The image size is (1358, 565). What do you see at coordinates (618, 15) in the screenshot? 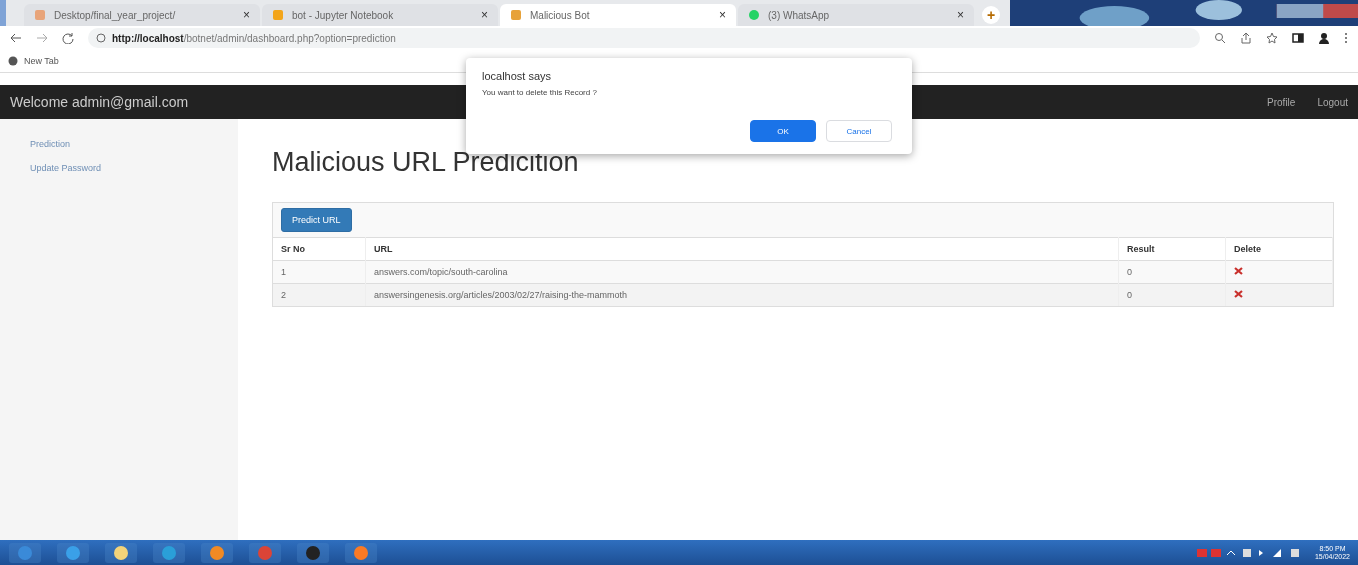
I see `browser-tab: Malicious Bot ×` at bounding box center [618, 15].